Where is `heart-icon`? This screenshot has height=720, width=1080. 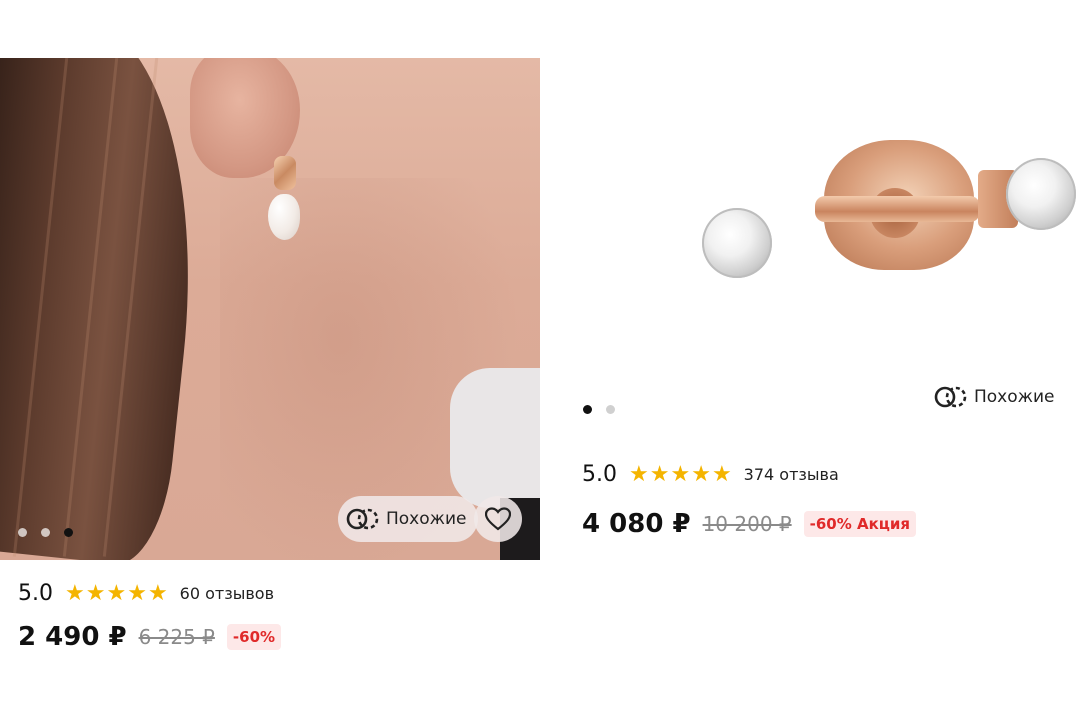
heart-icon is located at coordinates (498, 519).